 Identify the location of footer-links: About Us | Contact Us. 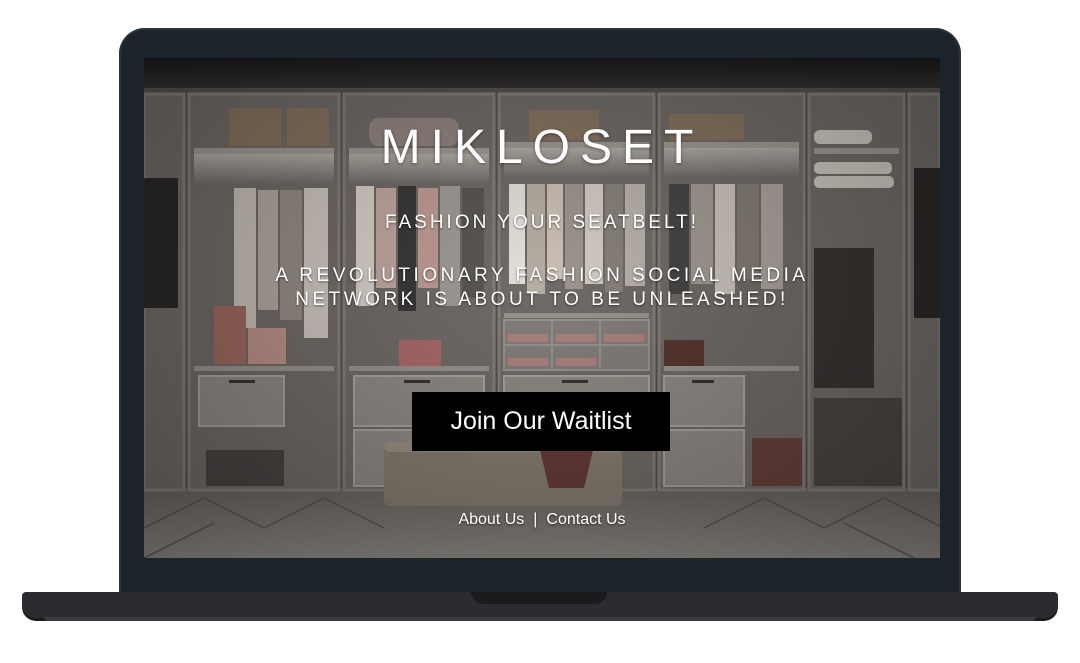
(542, 520).